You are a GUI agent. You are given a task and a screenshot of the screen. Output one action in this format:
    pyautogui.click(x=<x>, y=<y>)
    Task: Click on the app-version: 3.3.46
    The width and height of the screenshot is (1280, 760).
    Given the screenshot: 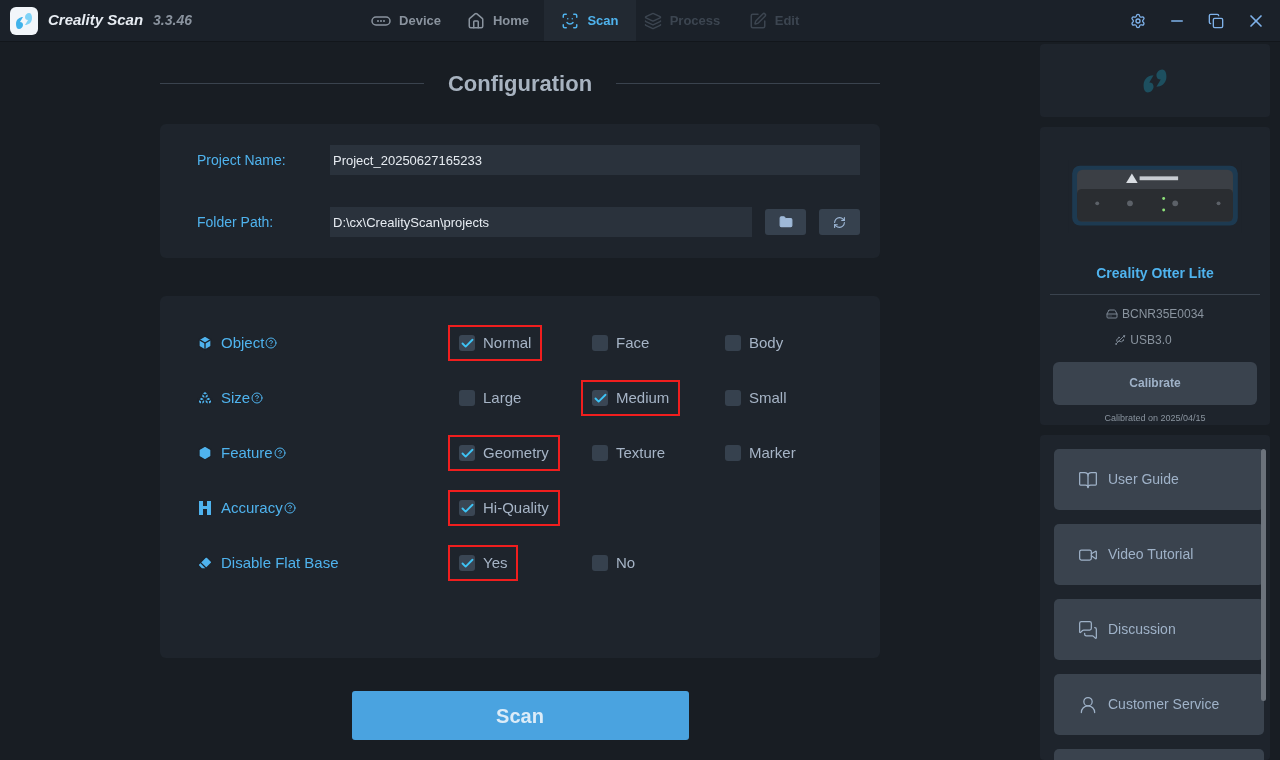 What is the action you would take?
    pyautogui.click(x=172, y=20)
    